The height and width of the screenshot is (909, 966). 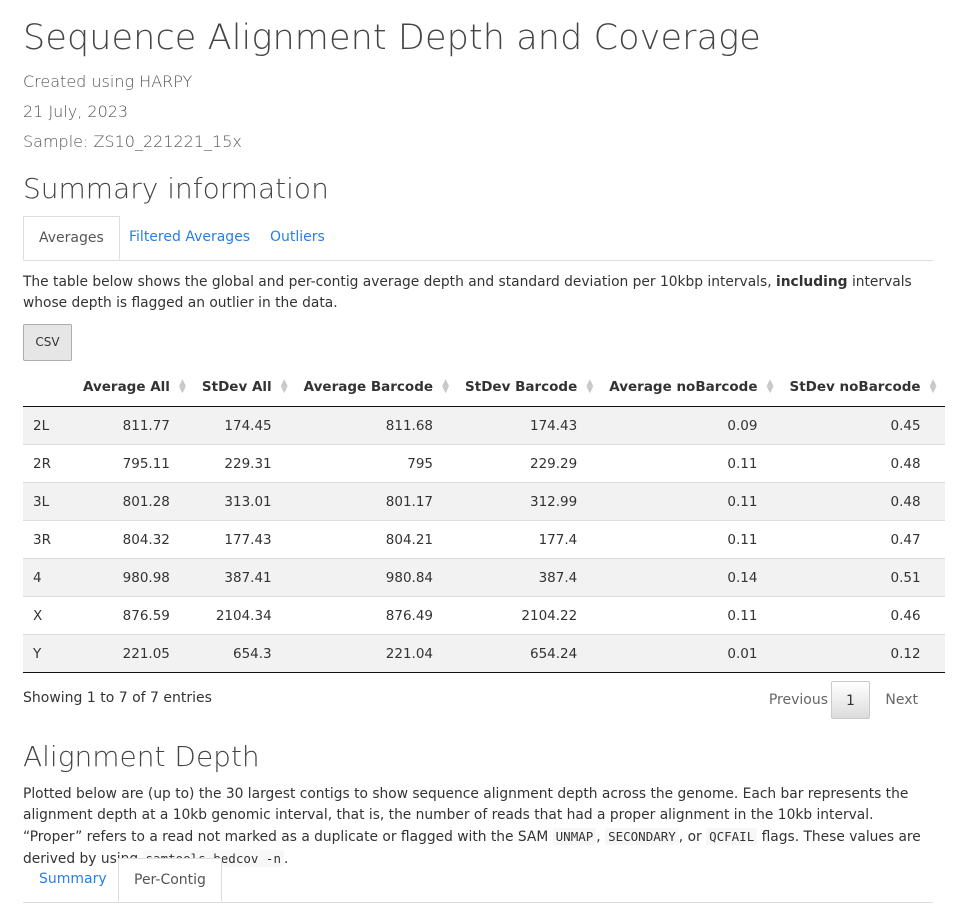 What do you see at coordinates (189, 237) in the screenshot?
I see `tab-filtered-averages: Filtered Averages` at bounding box center [189, 237].